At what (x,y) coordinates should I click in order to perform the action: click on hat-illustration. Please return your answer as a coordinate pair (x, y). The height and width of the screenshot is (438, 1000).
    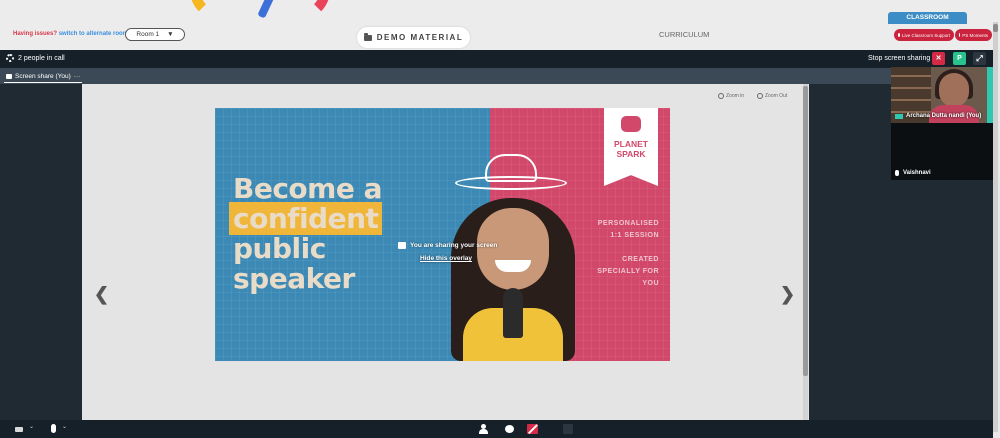
    Looking at the image, I should click on (511, 169).